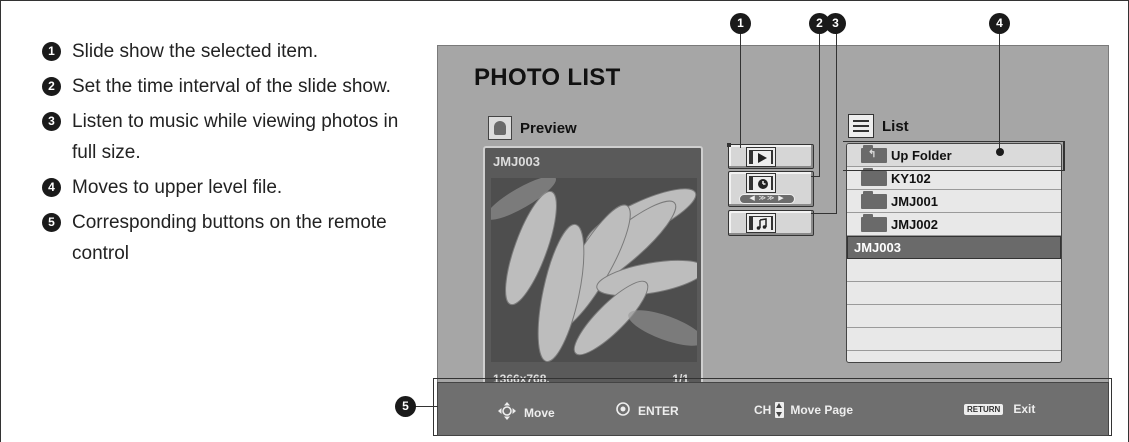  Describe the element at coordinates (815, 176) in the screenshot. I see `callout-line-2b` at that location.